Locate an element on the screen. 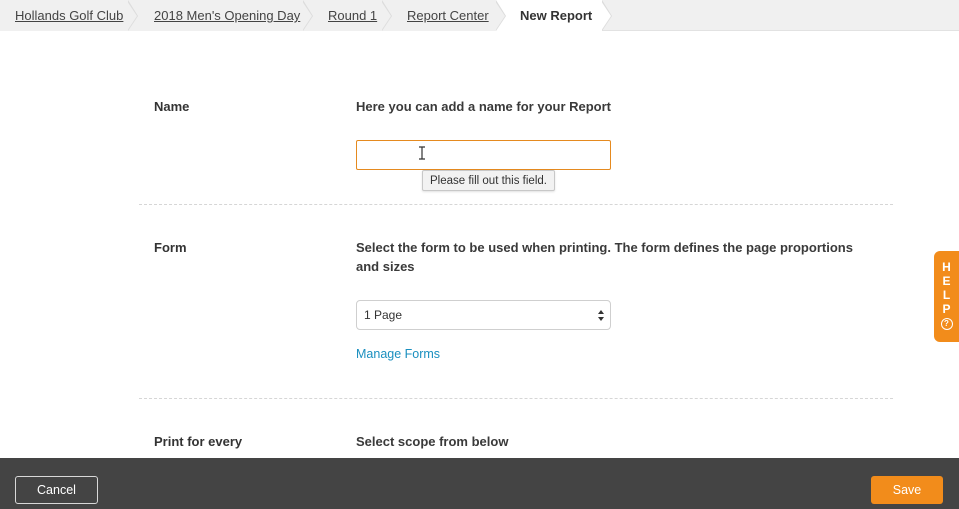 This screenshot has height=509, width=959. breadcrumb-item-report-center: Report Center is located at coordinates (444, 15).